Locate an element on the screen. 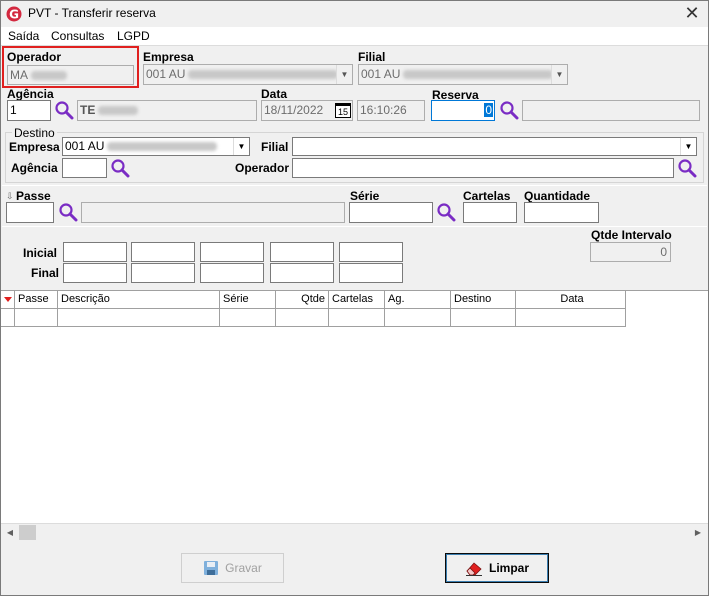  serie-label: Série is located at coordinates (365, 196).